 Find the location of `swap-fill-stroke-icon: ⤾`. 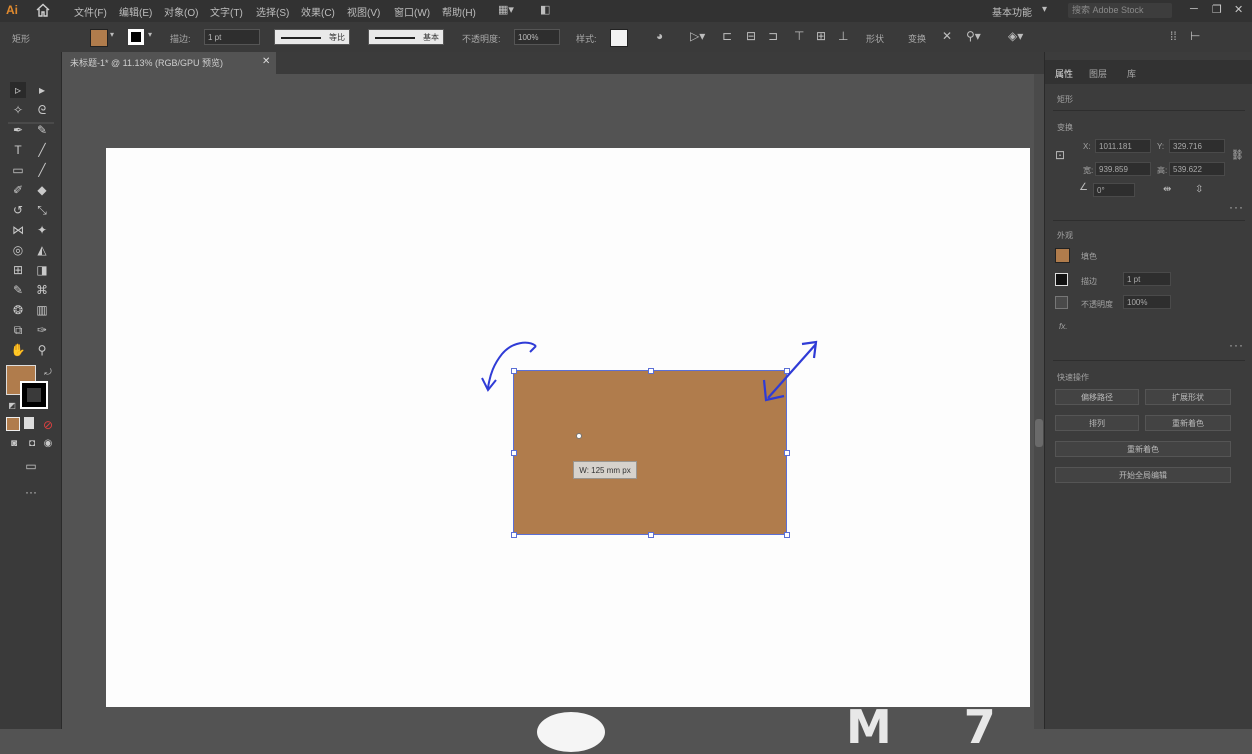

swap-fill-stroke-icon: ⤾ is located at coordinates (48, 372).